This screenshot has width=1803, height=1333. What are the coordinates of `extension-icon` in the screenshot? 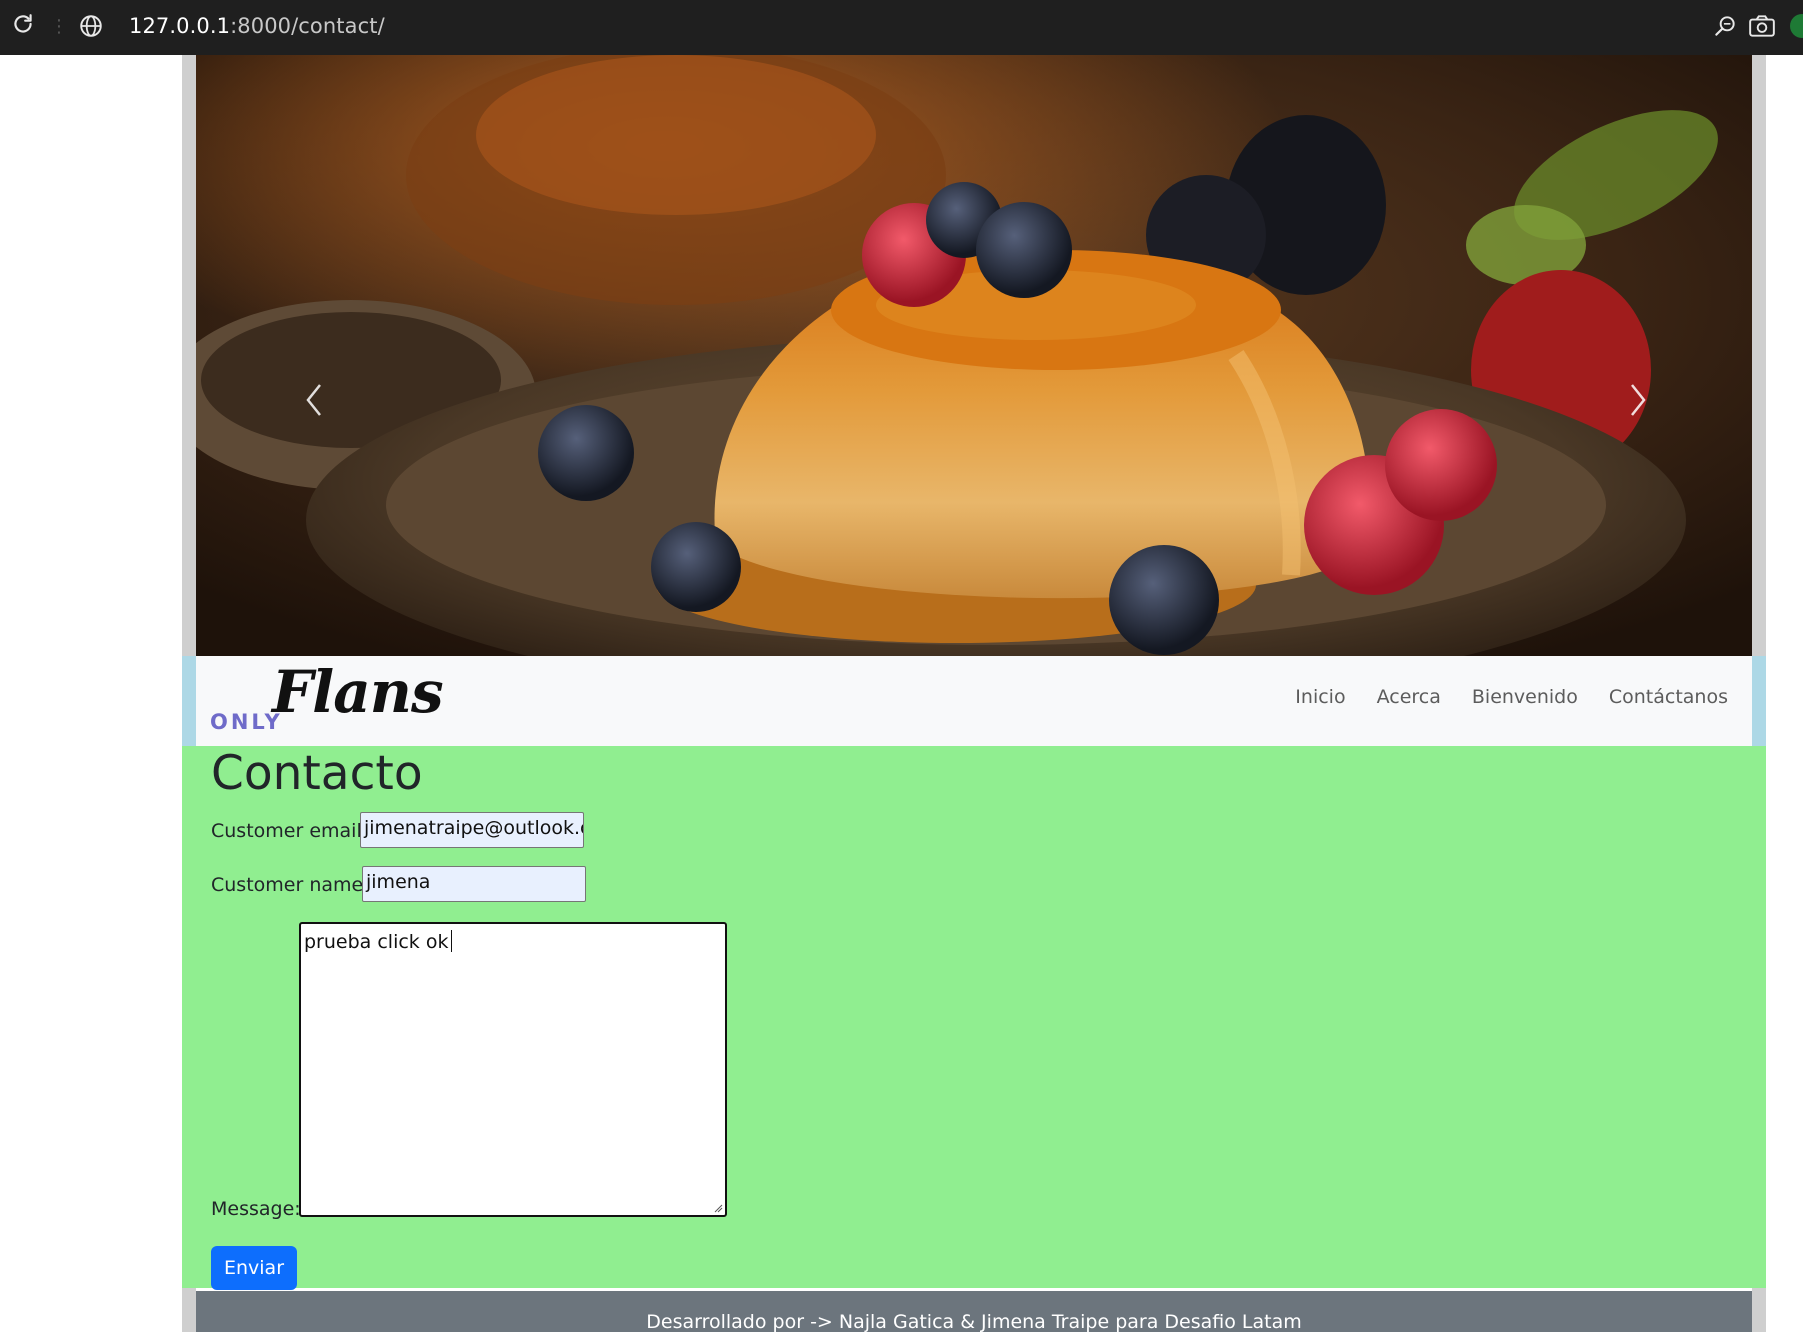 It's located at (1796, 26).